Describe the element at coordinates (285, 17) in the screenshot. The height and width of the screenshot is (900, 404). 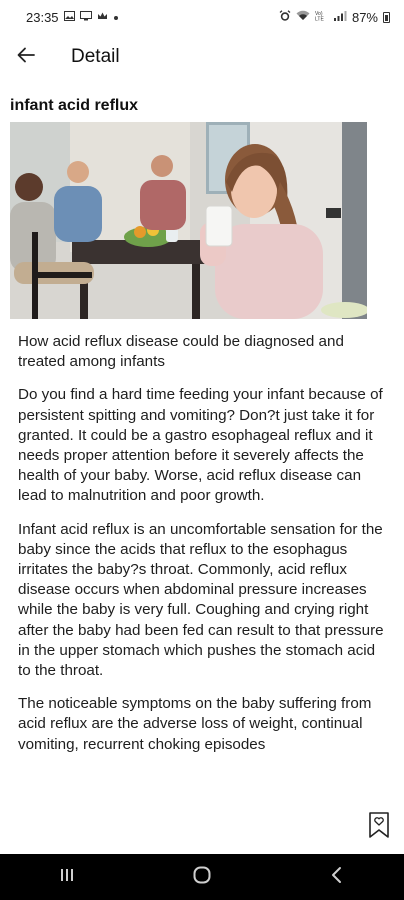
I see `alarm-icon` at that location.